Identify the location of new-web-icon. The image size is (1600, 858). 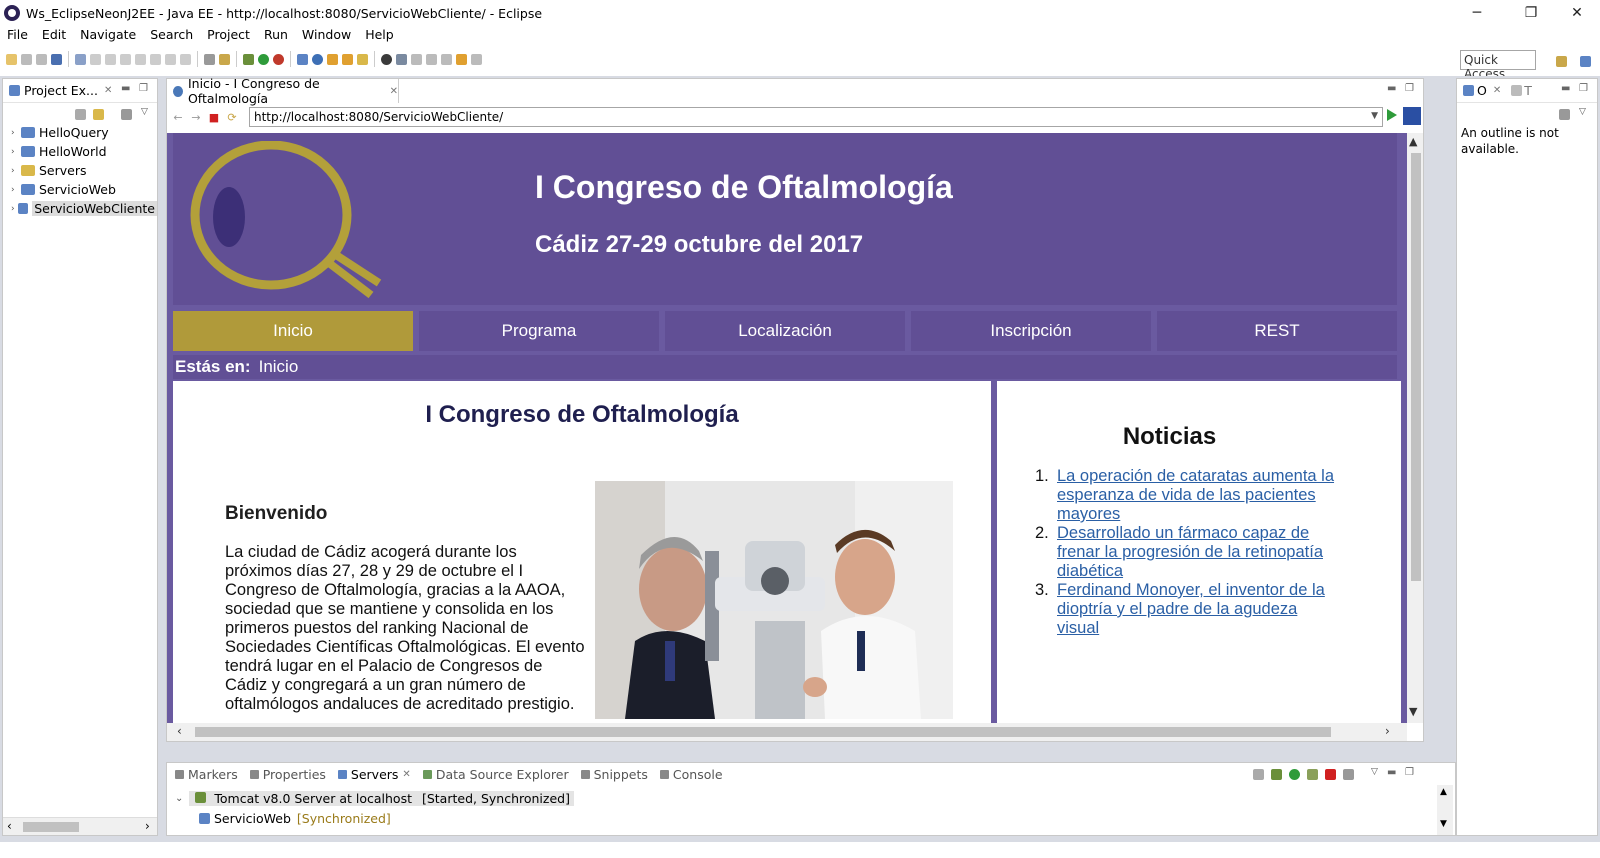
(317, 59).